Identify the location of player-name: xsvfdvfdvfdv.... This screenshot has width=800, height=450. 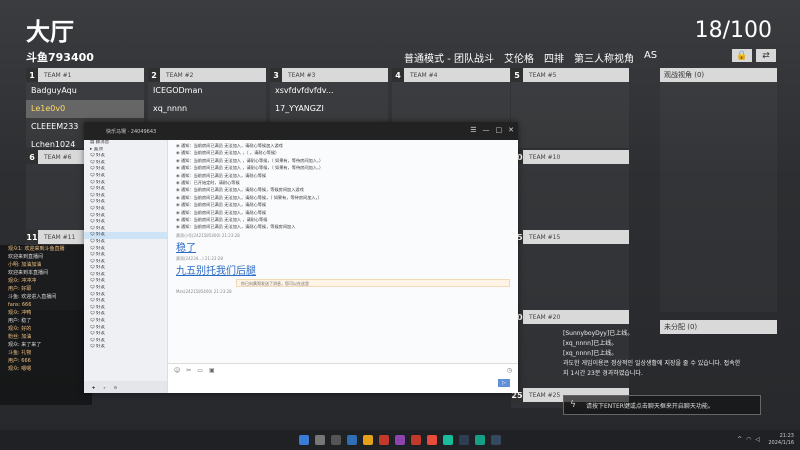
(329, 91).